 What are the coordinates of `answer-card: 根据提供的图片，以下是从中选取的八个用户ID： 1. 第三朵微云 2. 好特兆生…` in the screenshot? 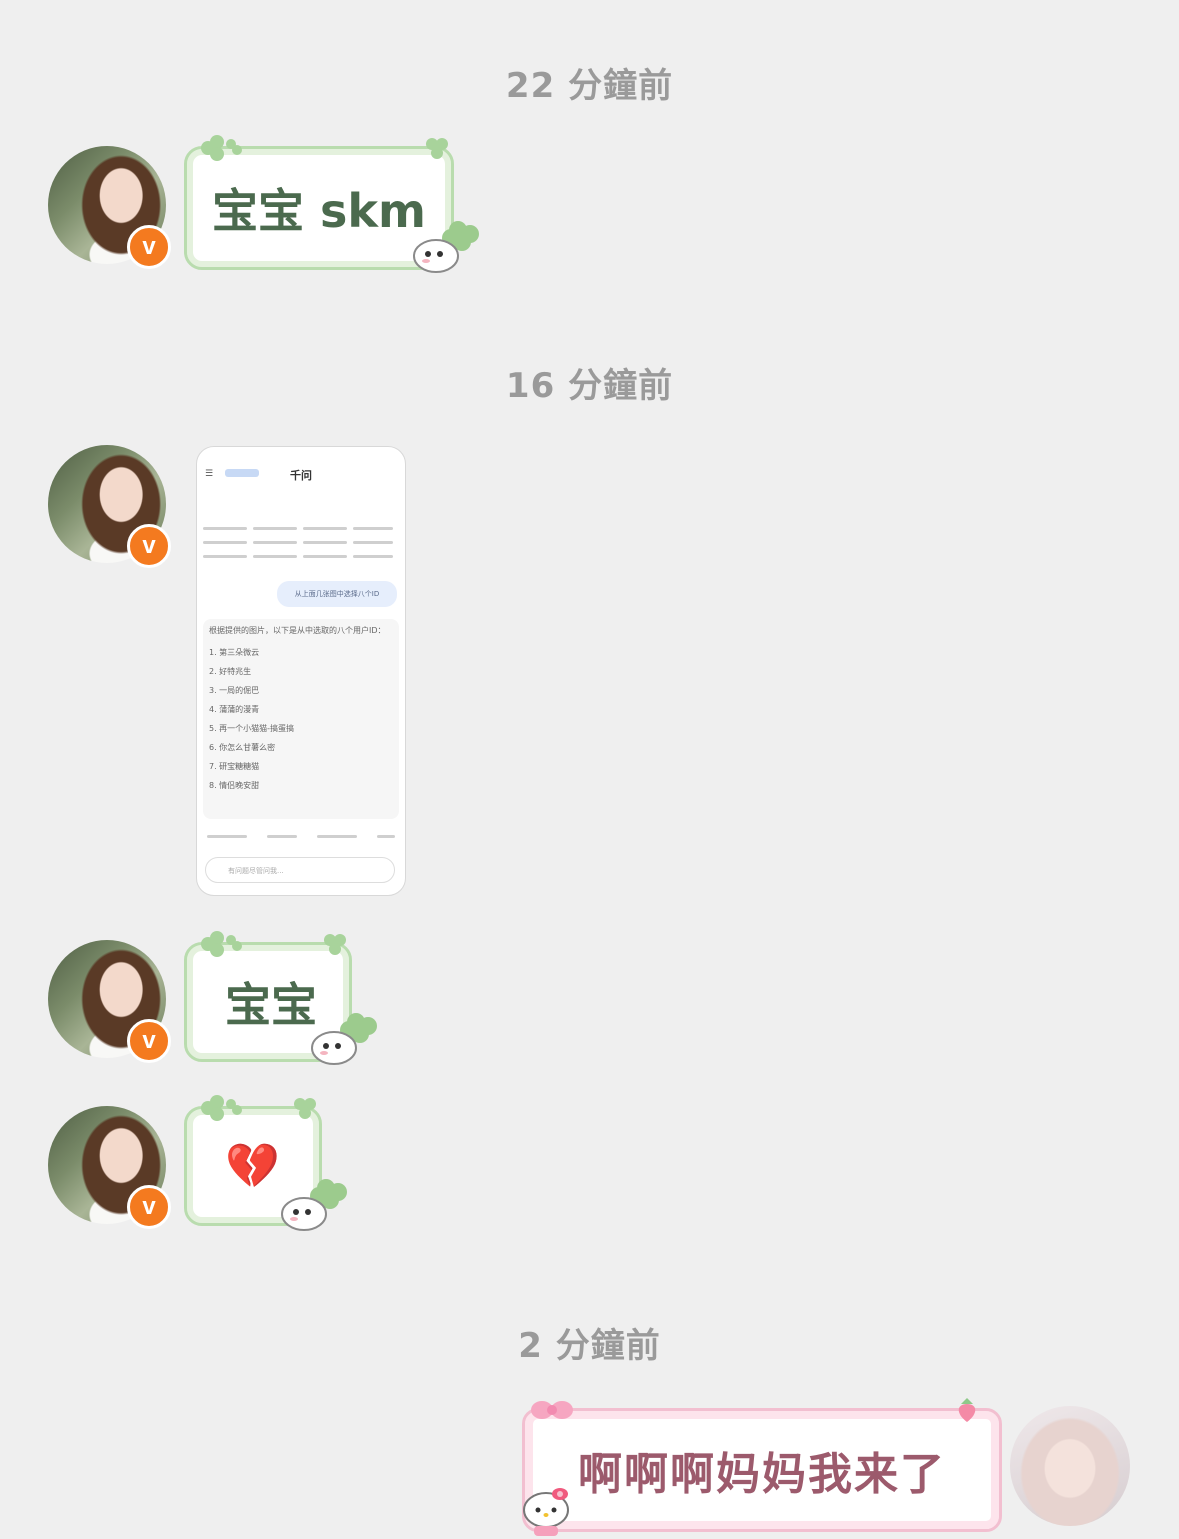 It's located at (301, 719).